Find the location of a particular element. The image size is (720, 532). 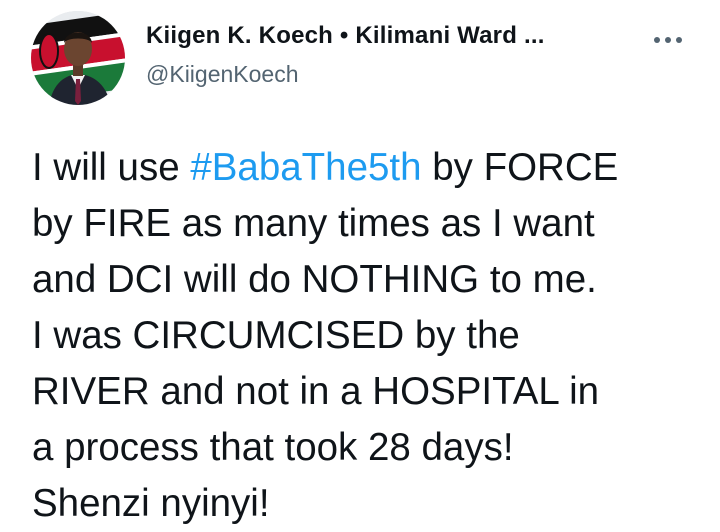

tweet-text-prefix: I will use is located at coordinates (111, 167).